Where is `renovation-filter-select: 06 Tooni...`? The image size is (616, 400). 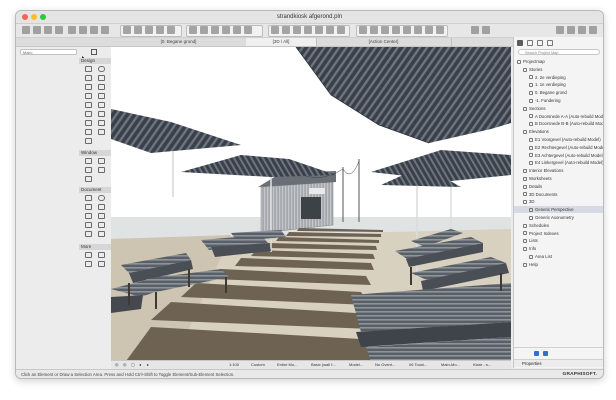
renovation-filter-select: 06 Tooni... is located at coordinates (418, 365).